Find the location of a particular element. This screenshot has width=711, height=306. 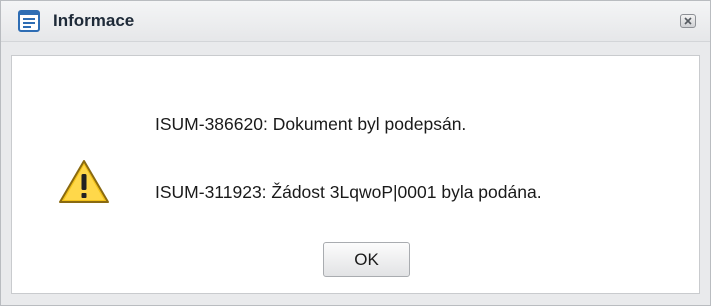

close-icon is located at coordinates (688, 21).